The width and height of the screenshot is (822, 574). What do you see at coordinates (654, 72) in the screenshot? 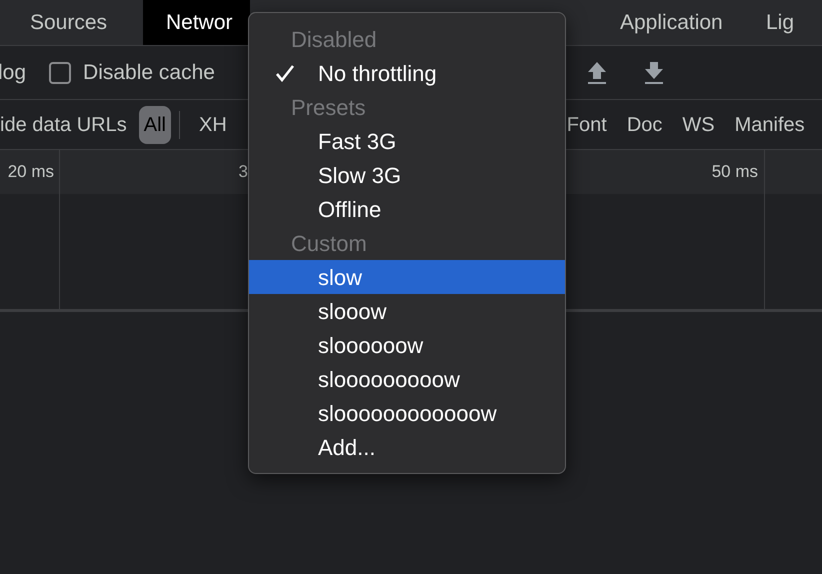
I see `download-icon` at bounding box center [654, 72].